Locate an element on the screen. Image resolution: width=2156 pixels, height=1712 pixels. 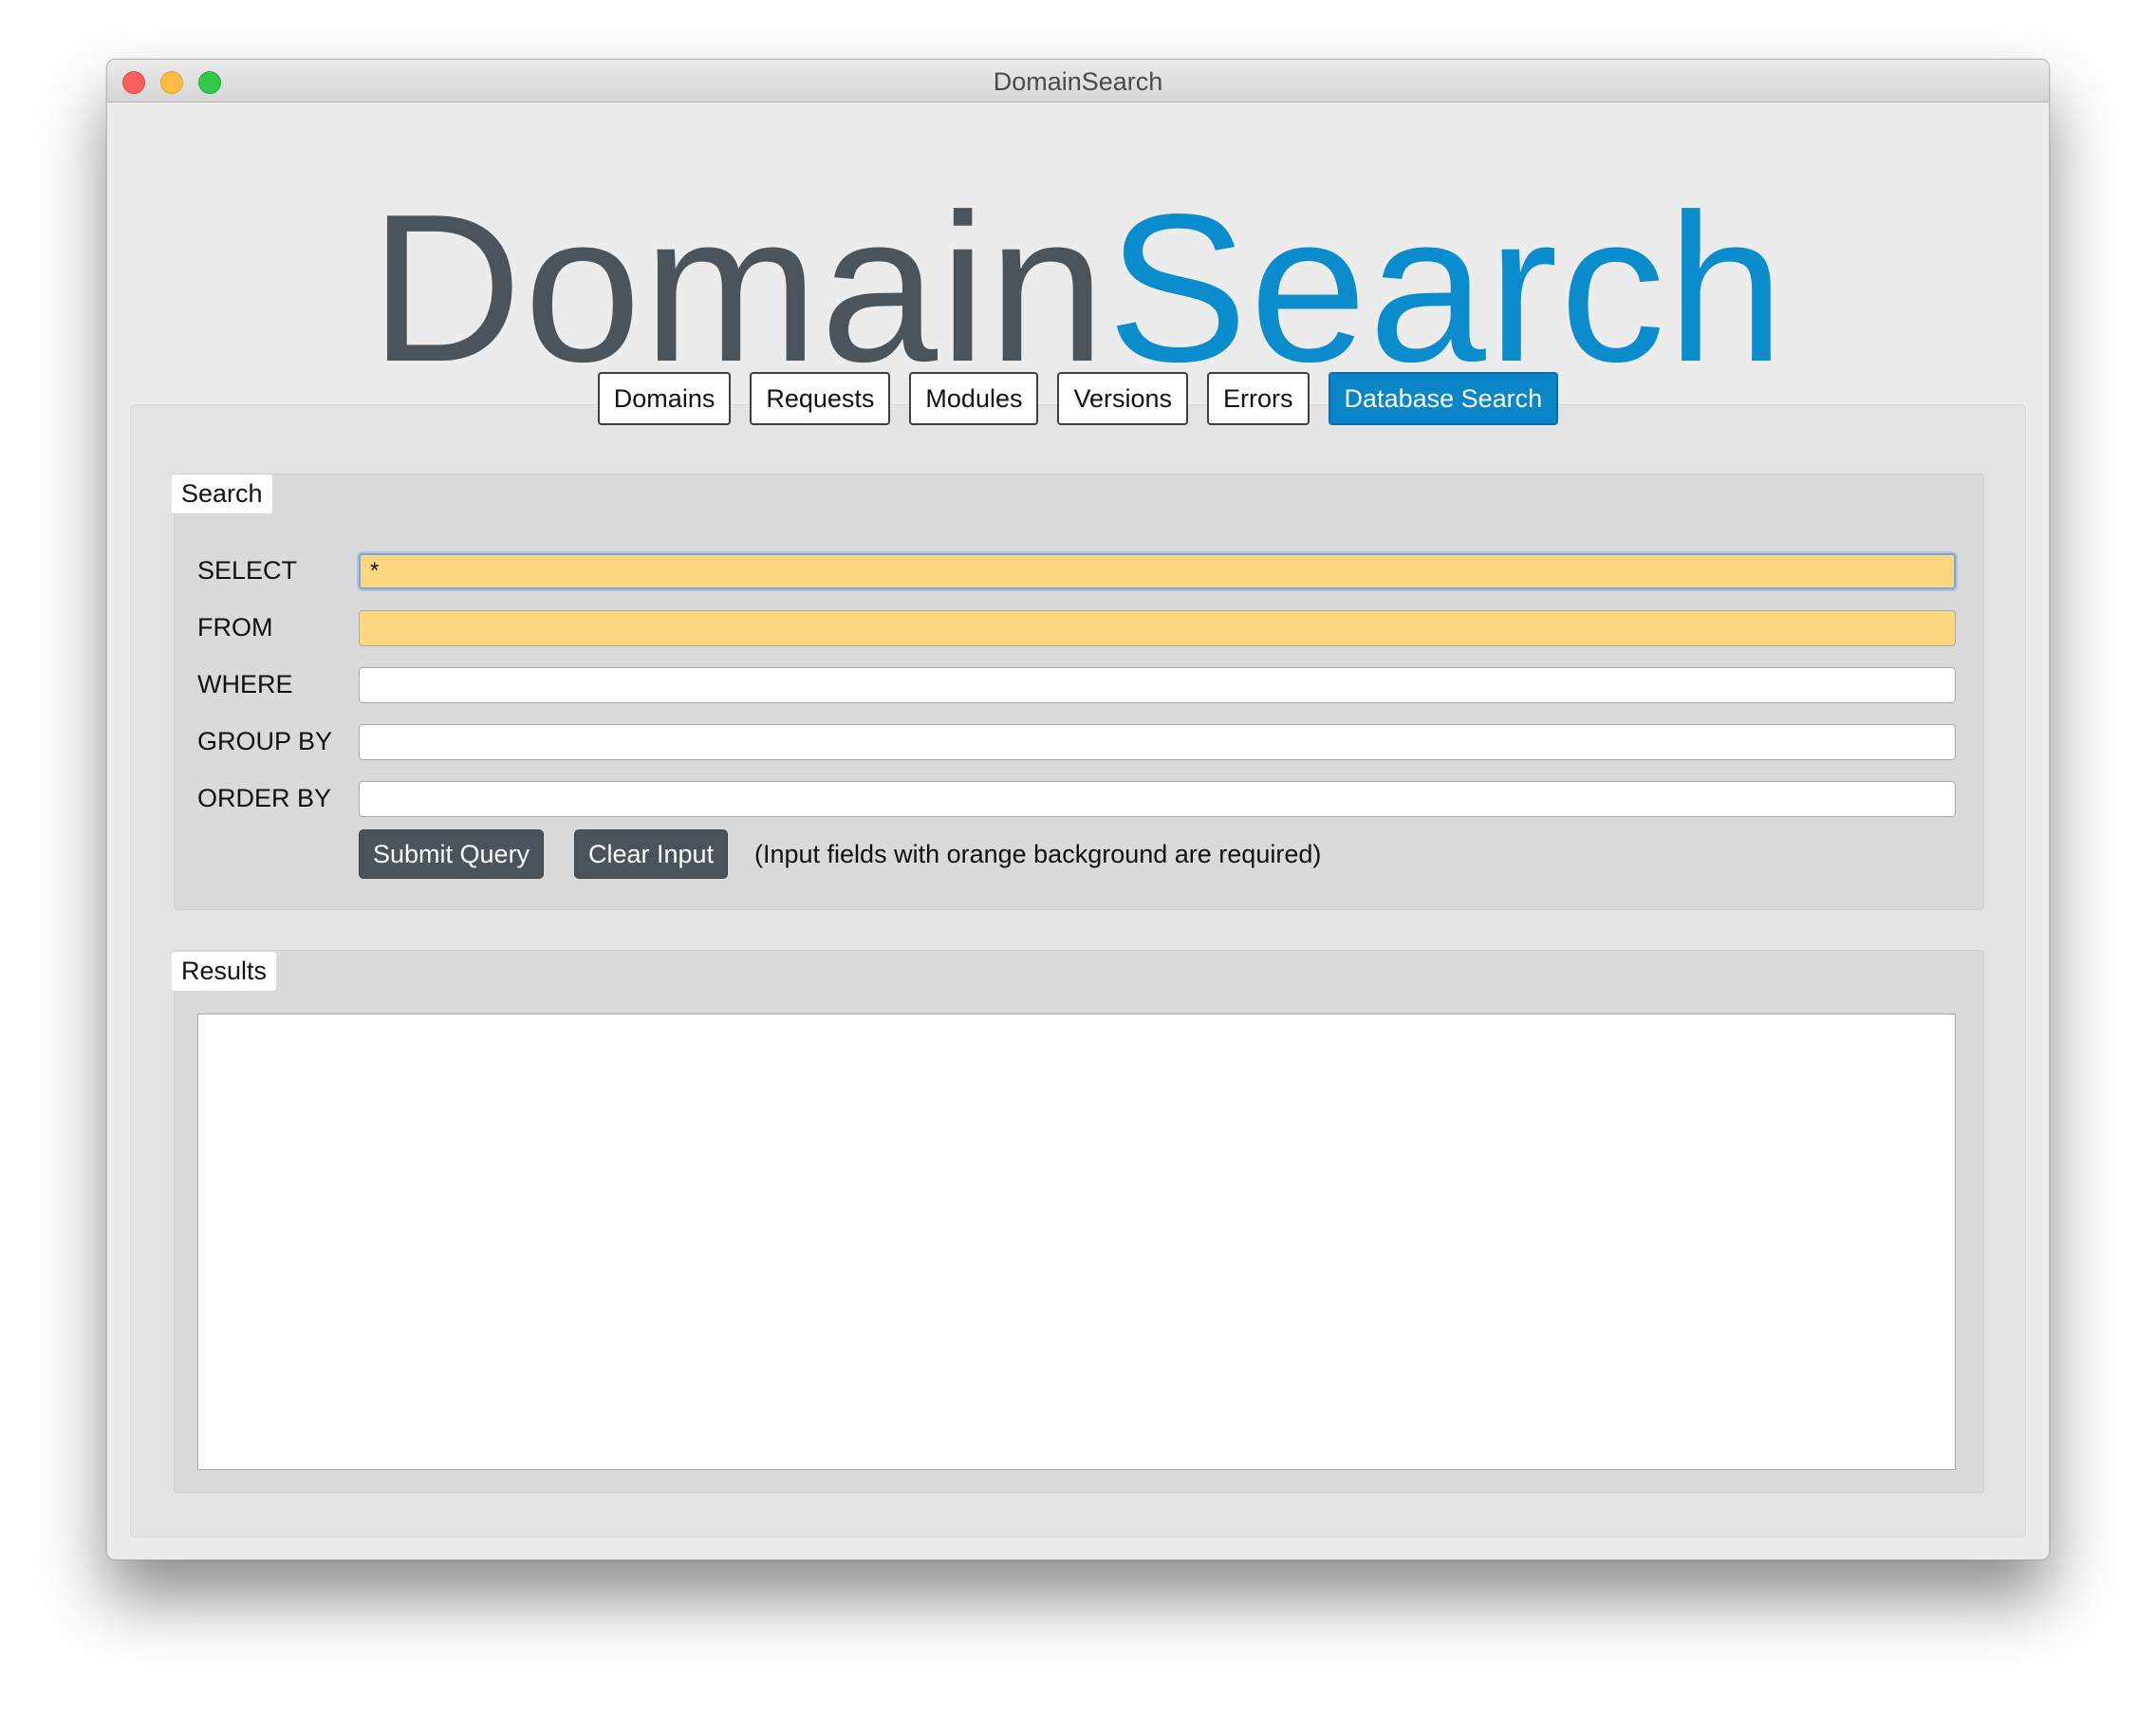
search-legend: Search is located at coordinates (222, 494).